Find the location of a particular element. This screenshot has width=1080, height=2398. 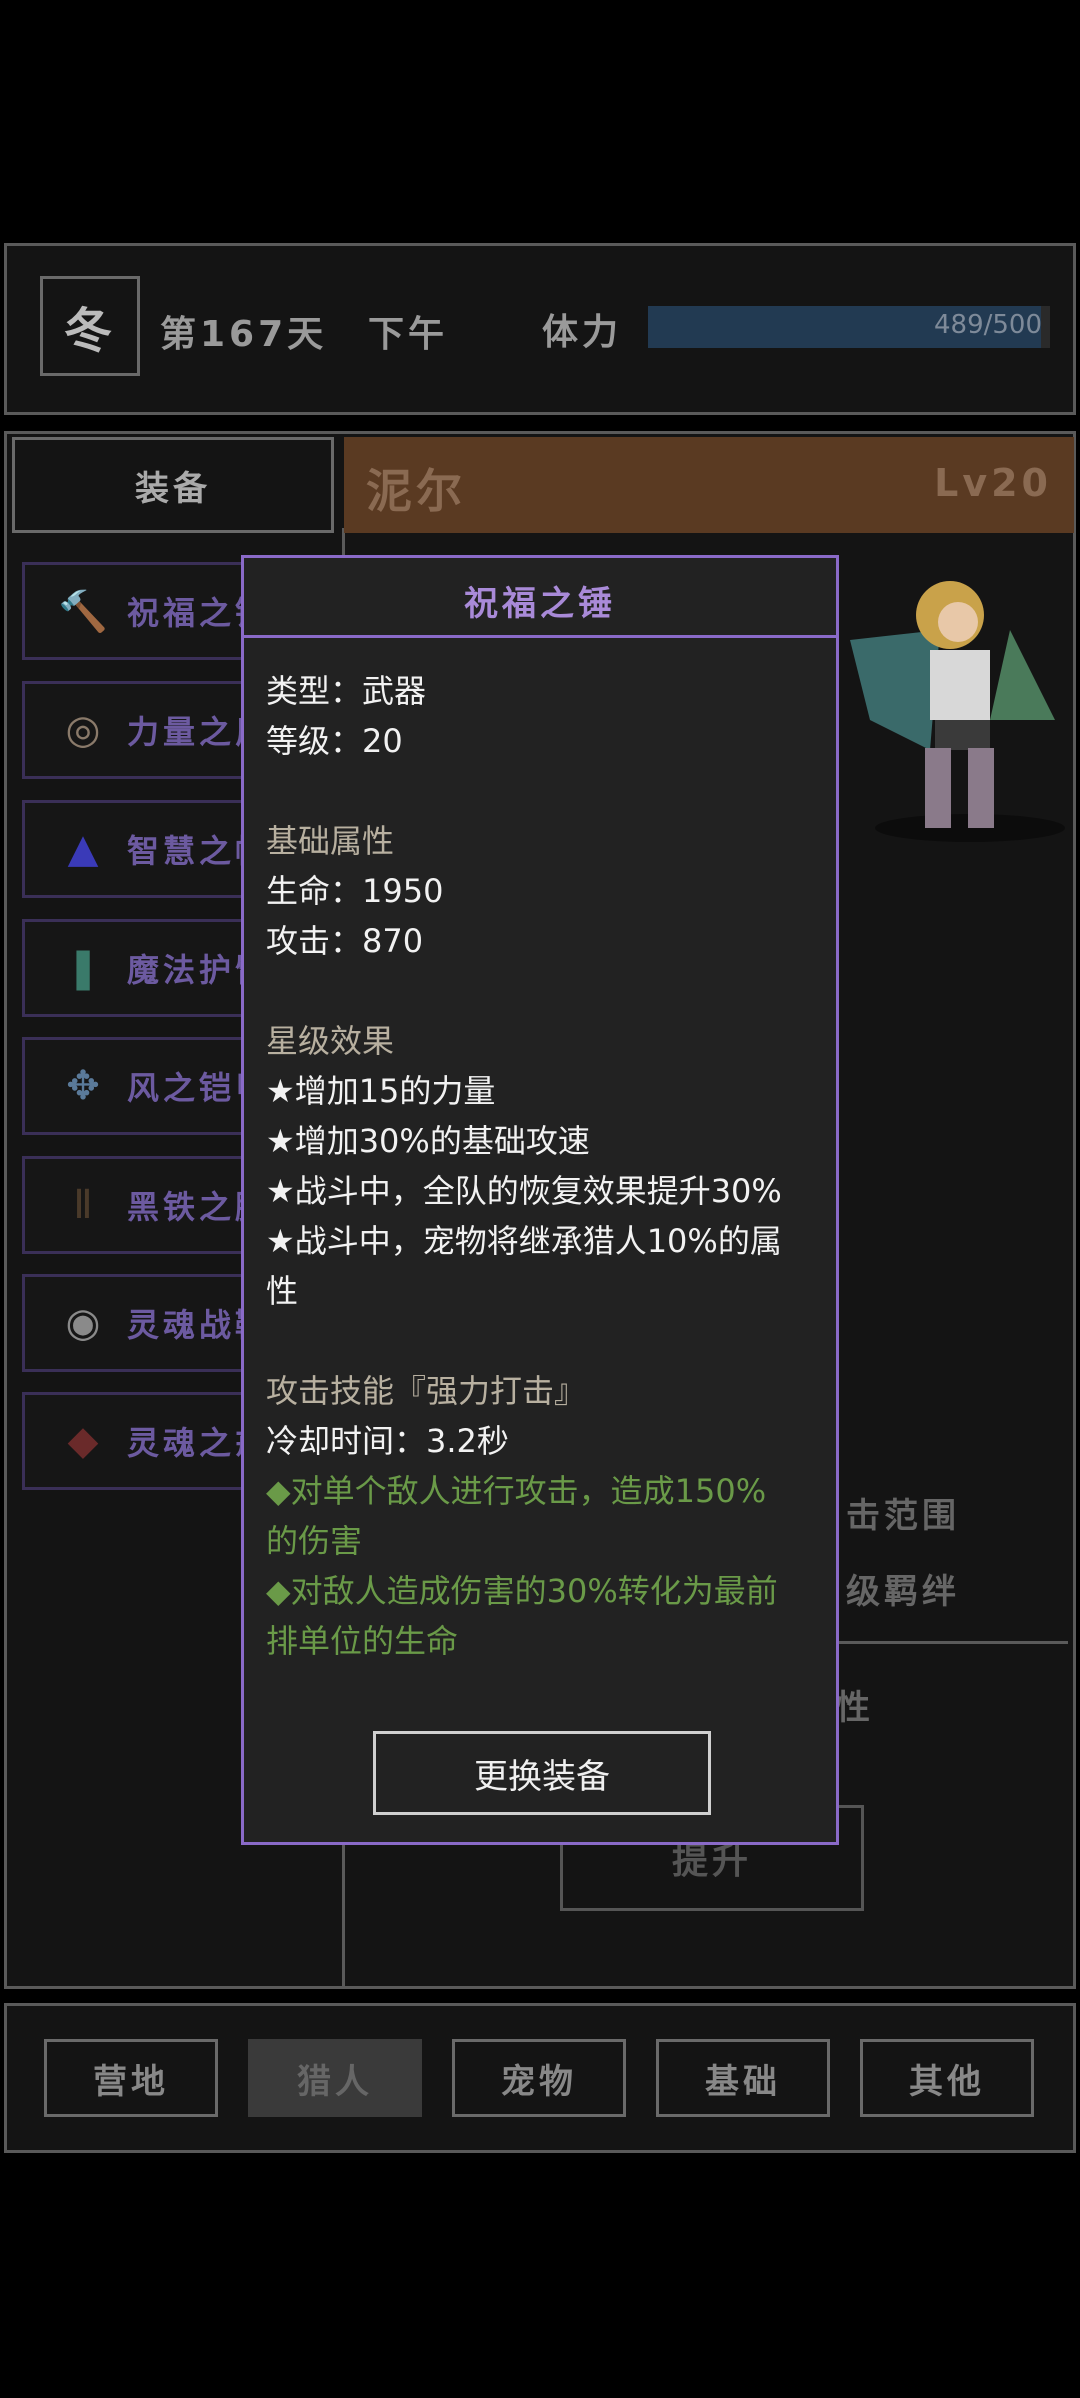

wizard-hat-icon: ▲ is located at coordinates (83, 849).